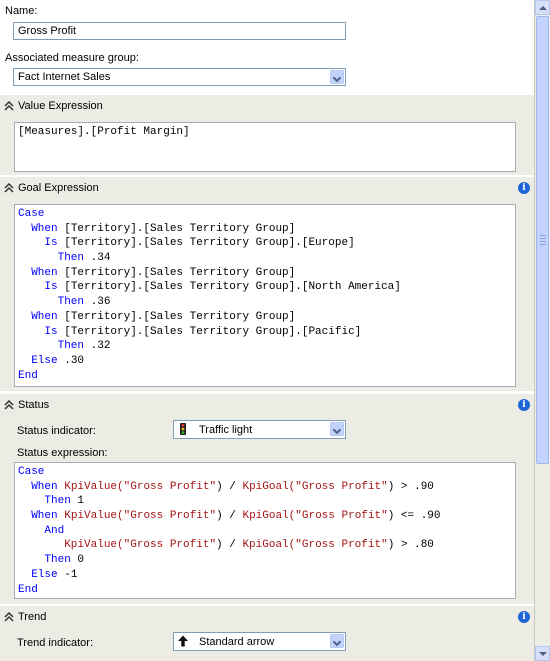  What do you see at coordinates (100, 258) in the screenshot?
I see `code-token: .34` at bounding box center [100, 258].